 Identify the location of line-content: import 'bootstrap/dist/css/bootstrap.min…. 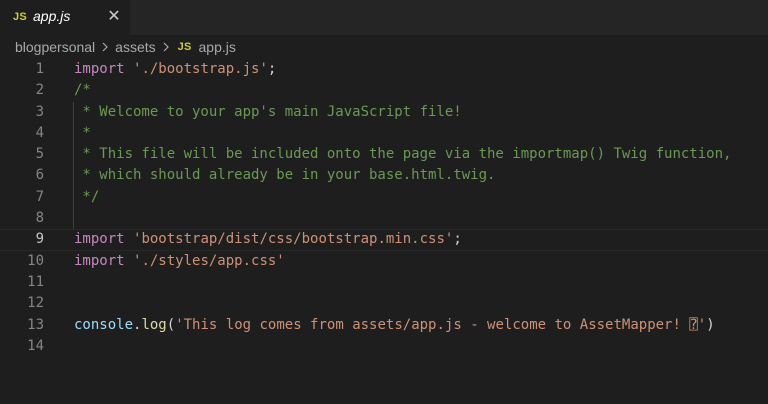
(268, 239).